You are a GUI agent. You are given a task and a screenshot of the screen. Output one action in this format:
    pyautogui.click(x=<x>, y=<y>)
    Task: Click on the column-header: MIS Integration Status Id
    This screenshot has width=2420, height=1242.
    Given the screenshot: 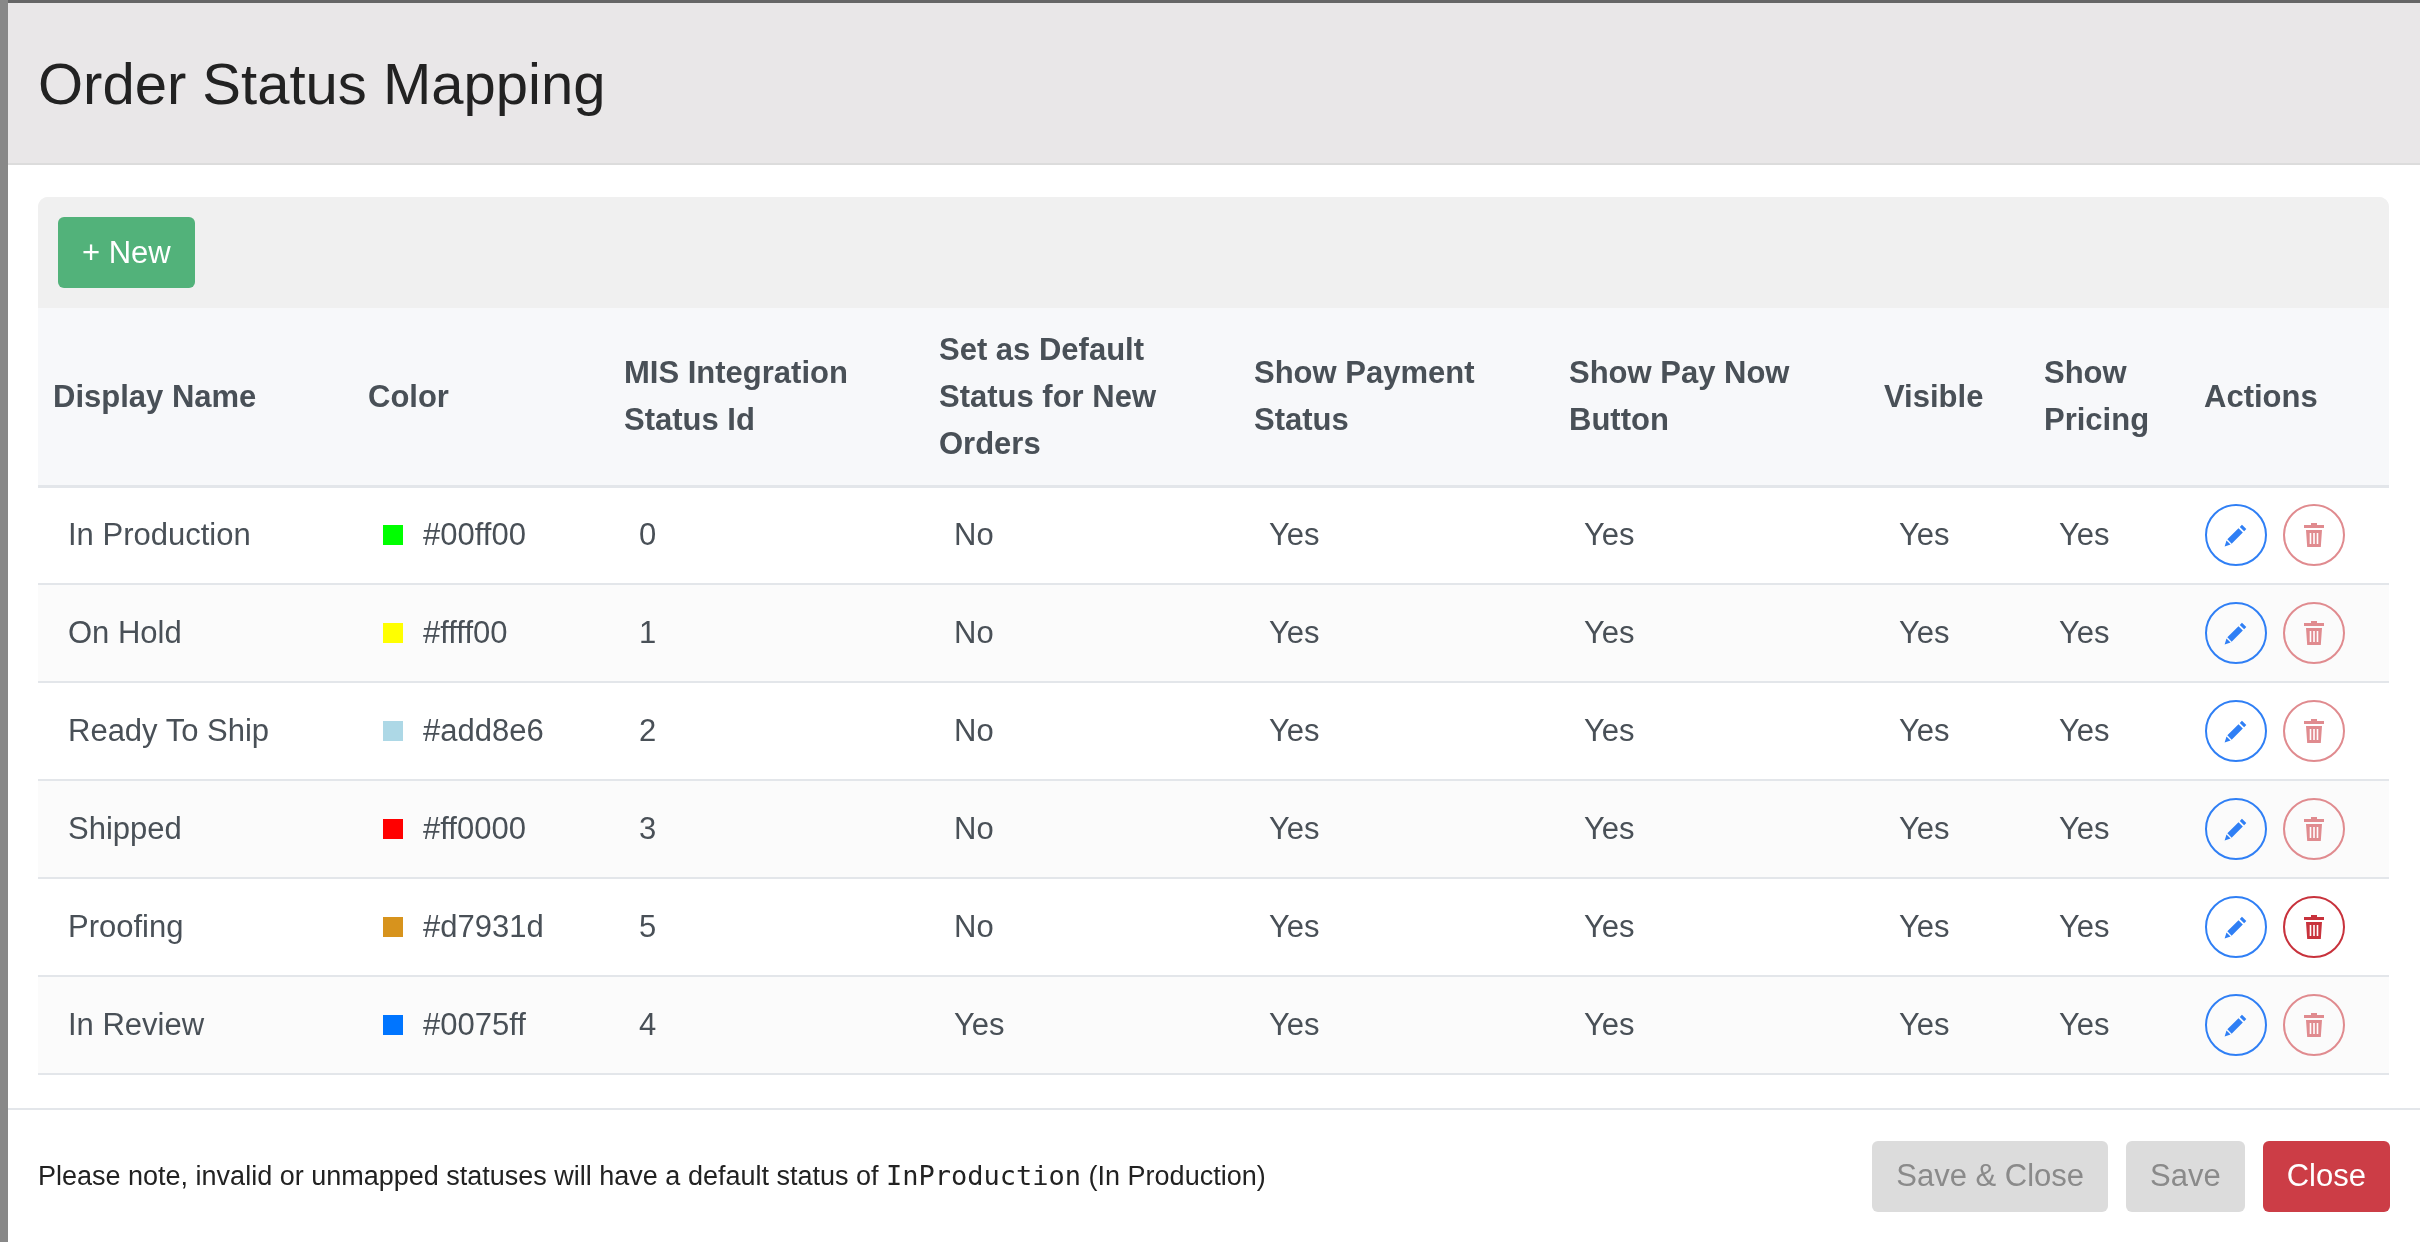 What is the action you would take?
    pyautogui.click(x=736, y=397)
    